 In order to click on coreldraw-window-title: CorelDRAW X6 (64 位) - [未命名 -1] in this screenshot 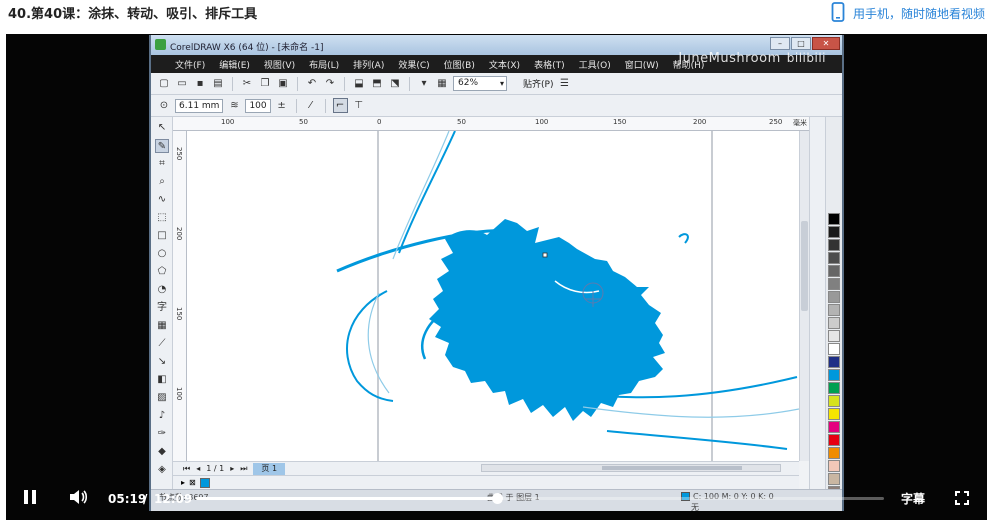, I will do `click(247, 48)`.